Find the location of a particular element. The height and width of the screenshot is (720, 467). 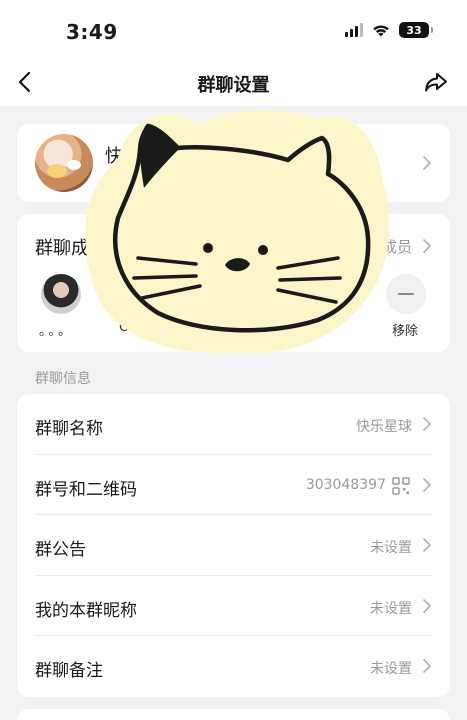

row-label: 我的本群昵称 is located at coordinates (86, 610).